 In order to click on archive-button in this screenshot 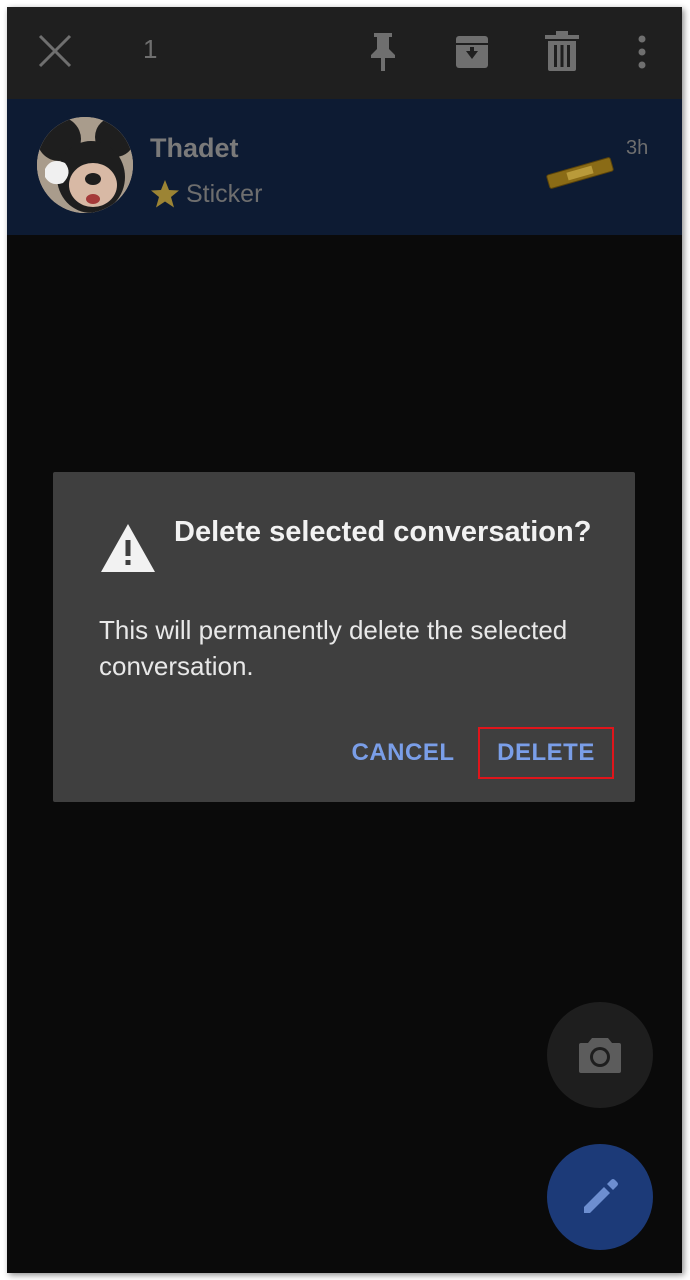, I will do `click(472, 52)`.